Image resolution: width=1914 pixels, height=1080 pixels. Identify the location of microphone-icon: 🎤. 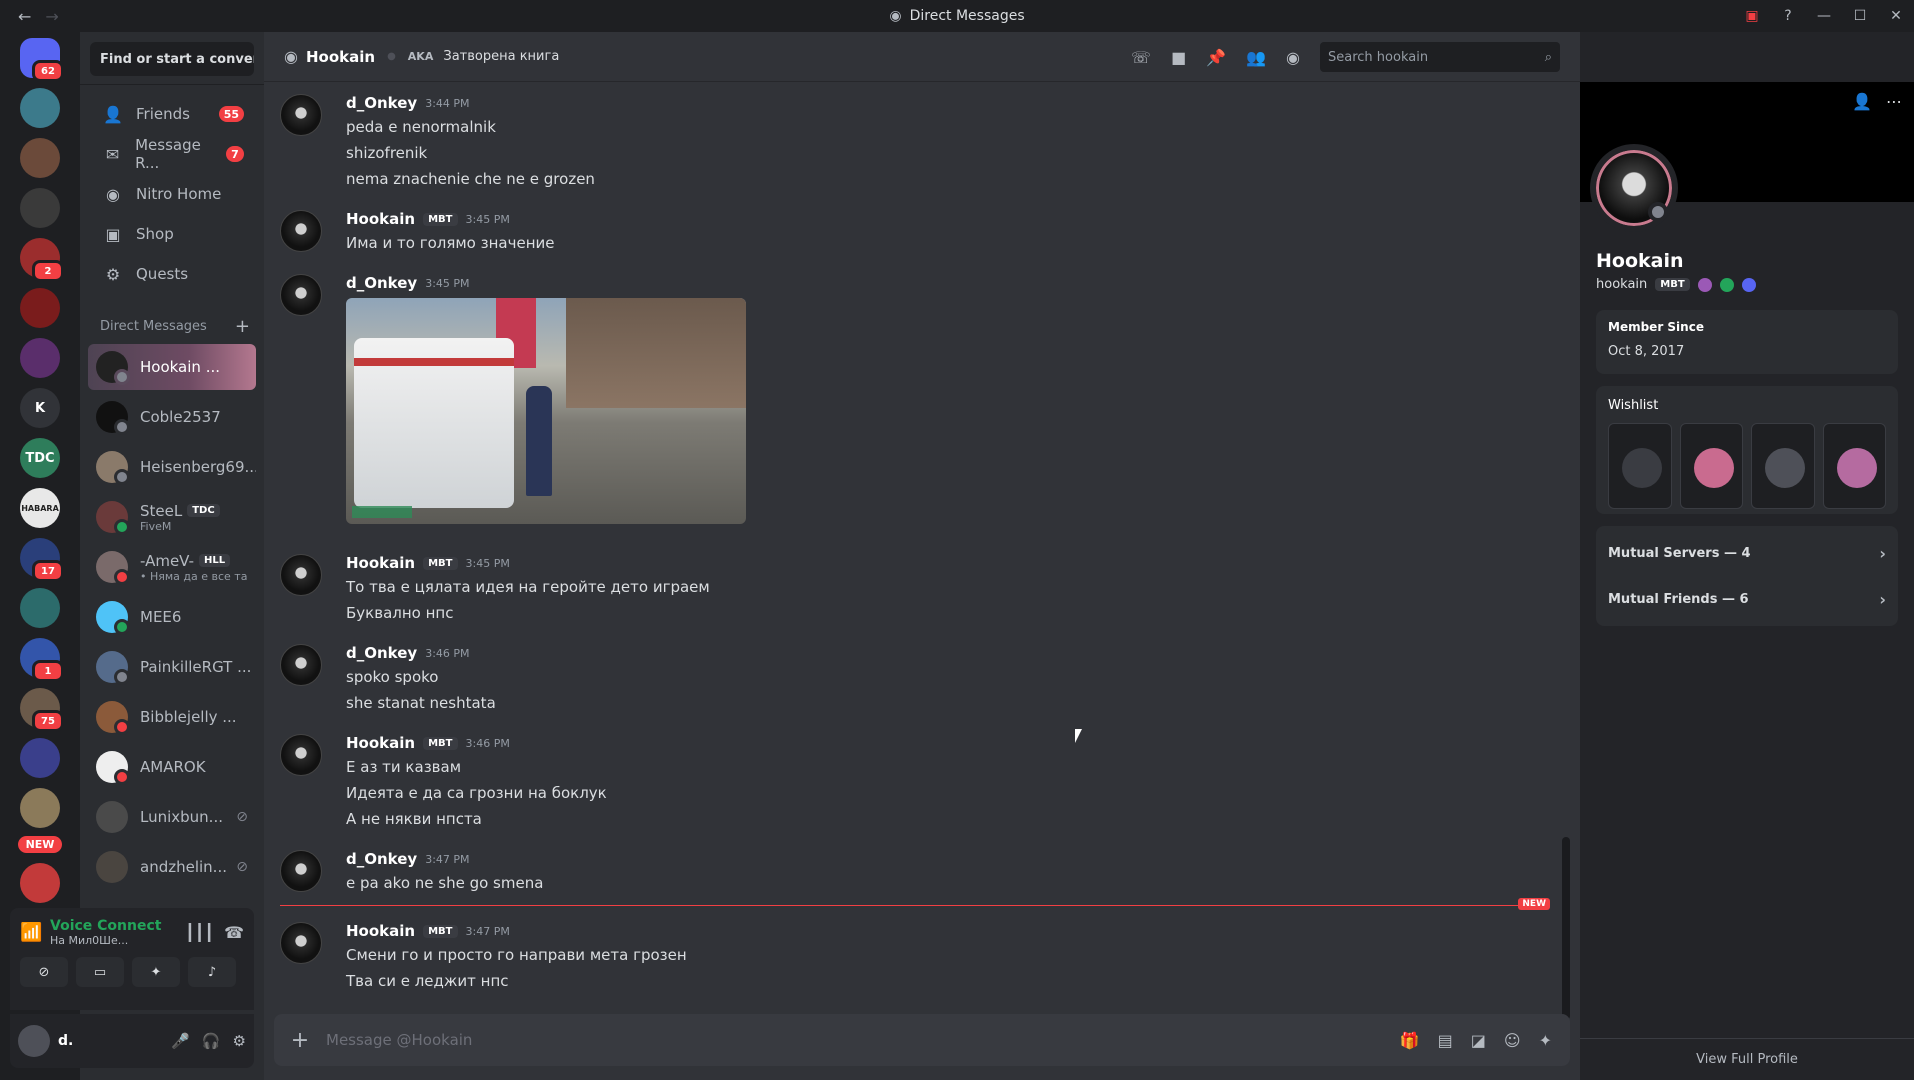
(180, 1041).